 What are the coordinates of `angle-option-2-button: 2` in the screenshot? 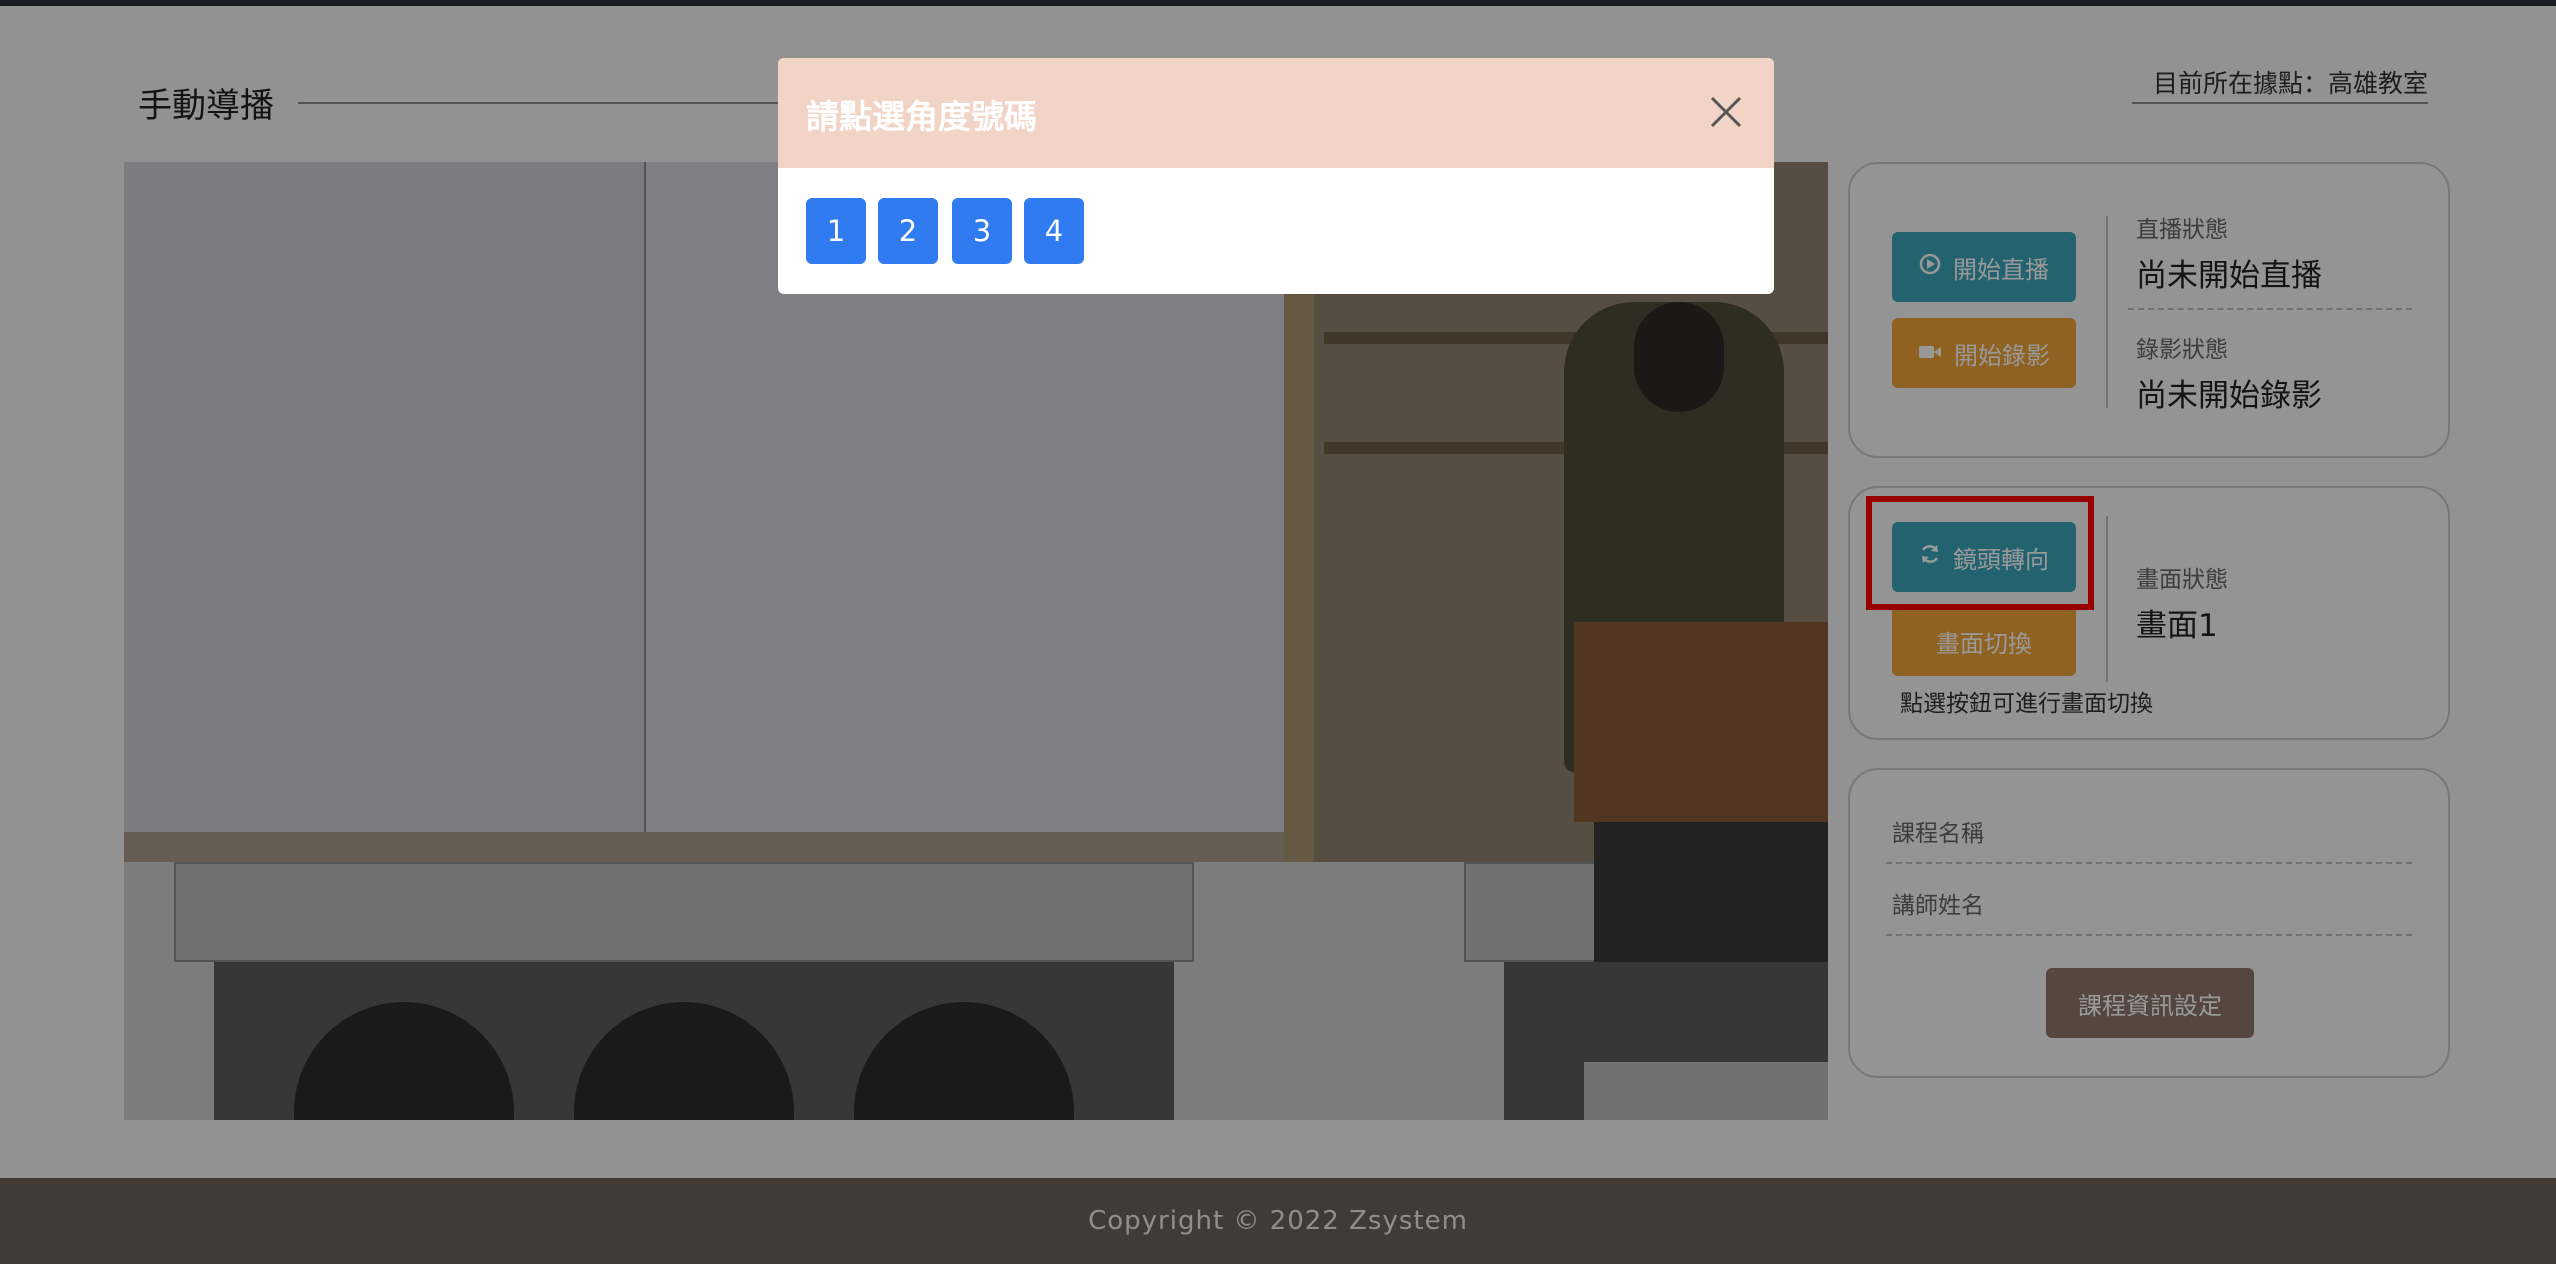 It's located at (908, 231).